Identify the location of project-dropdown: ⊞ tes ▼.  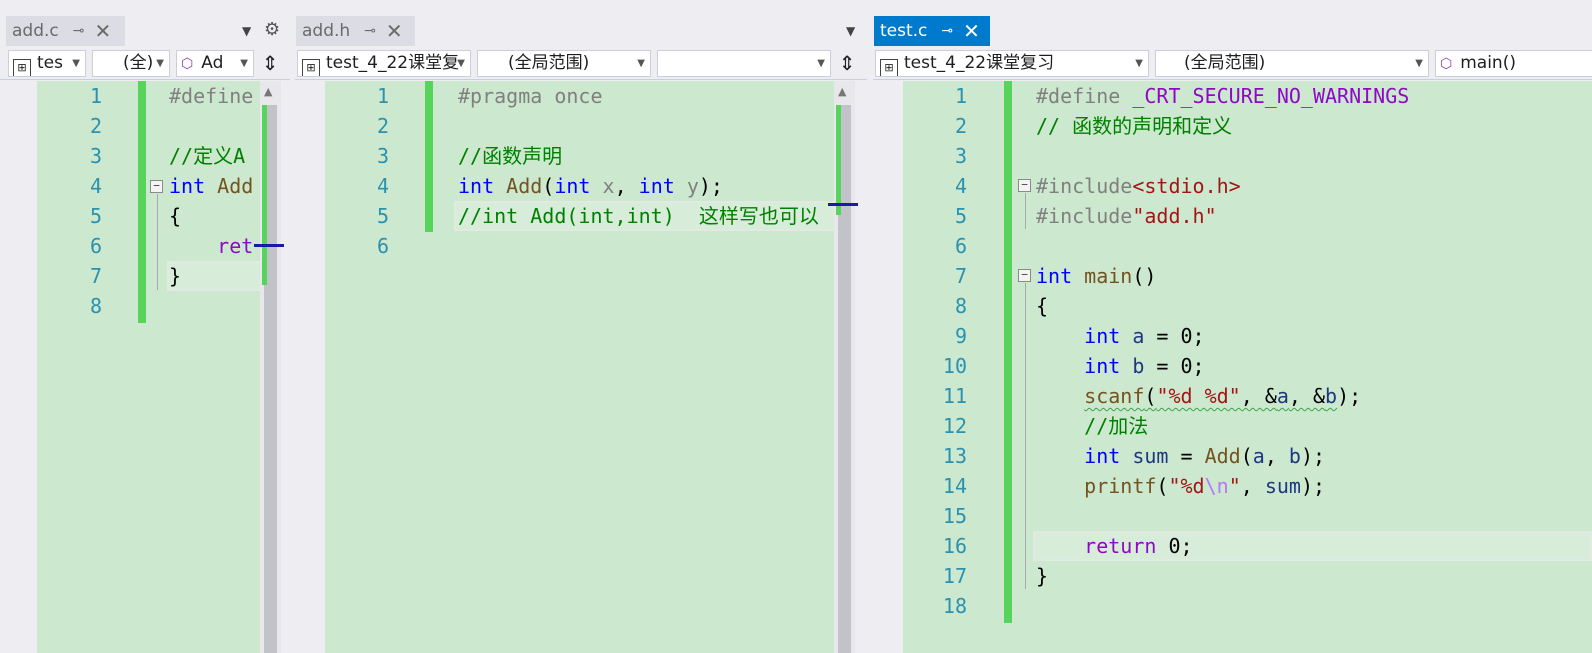
(47, 63).